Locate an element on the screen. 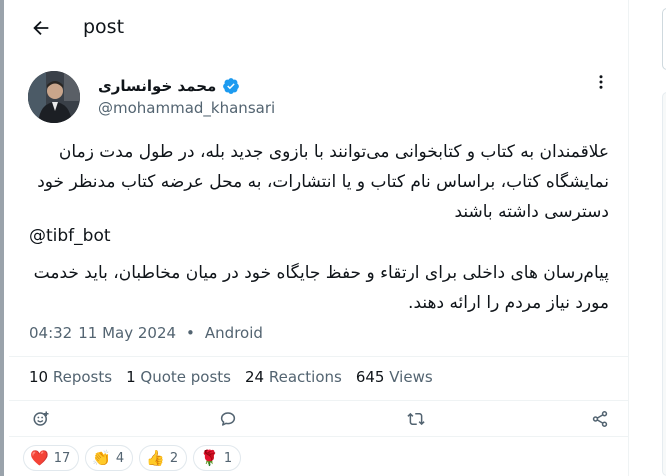  stat-views: 645 Views is located at coordinates (394, 377).